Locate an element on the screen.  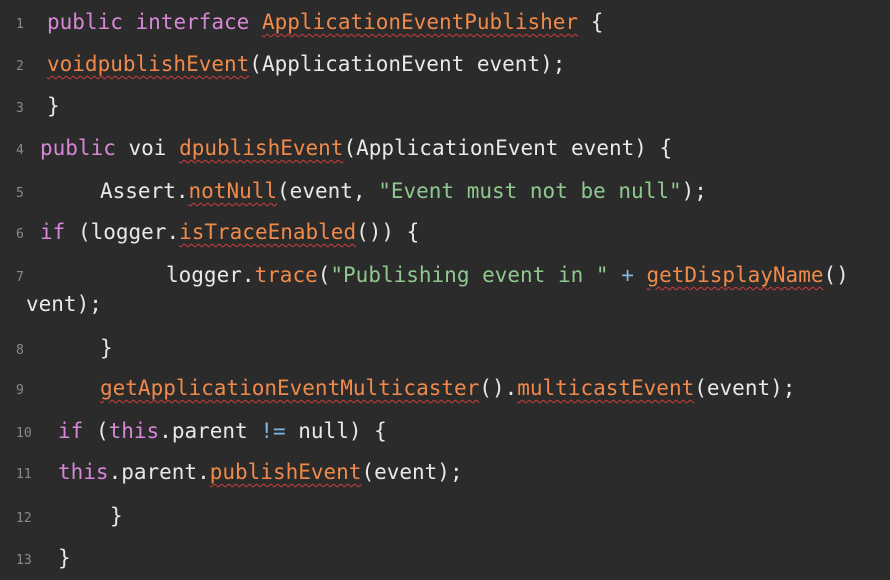
line-number: 5 is located at coordinates (20, 193).